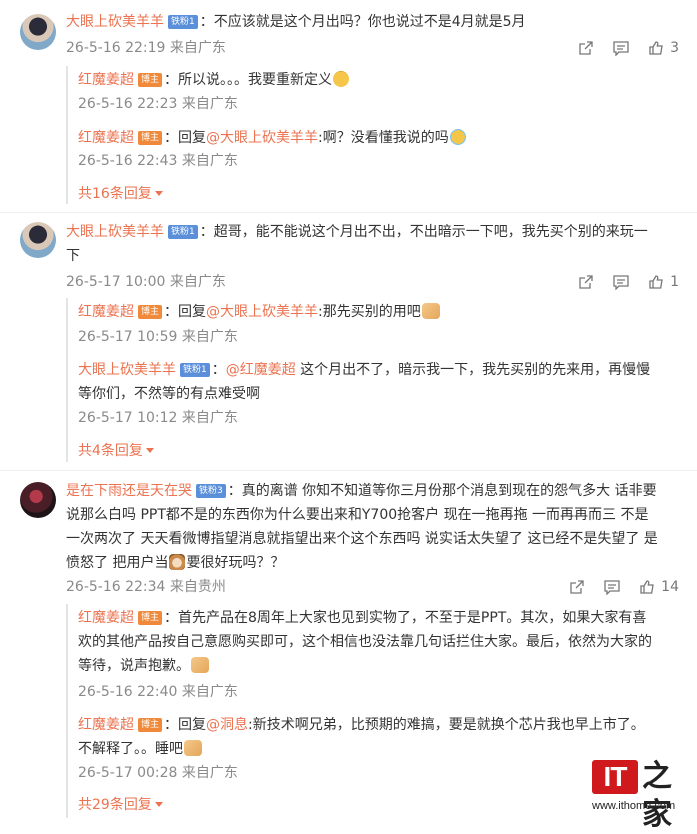  What do you see at coordinates (369, 312) in the screenshot?
I see `reply-text: :那先买别的用吧` at bounding box center [369, 312].